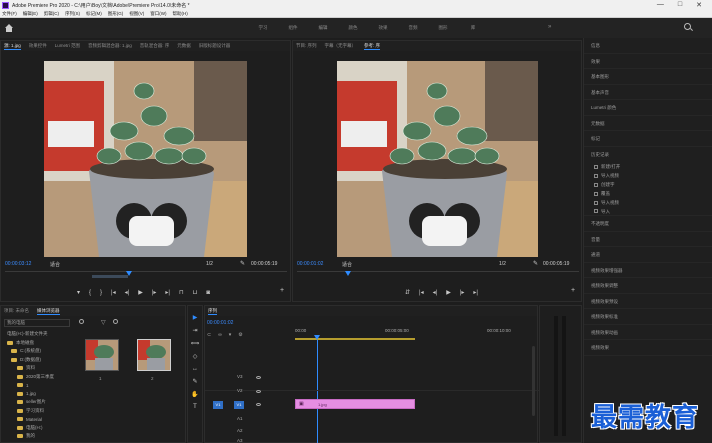 The image size is (712, 443). Describe the element at coordinates (184, 46) in the screenshot. I see `tab-metadata: 元数据` at that location.